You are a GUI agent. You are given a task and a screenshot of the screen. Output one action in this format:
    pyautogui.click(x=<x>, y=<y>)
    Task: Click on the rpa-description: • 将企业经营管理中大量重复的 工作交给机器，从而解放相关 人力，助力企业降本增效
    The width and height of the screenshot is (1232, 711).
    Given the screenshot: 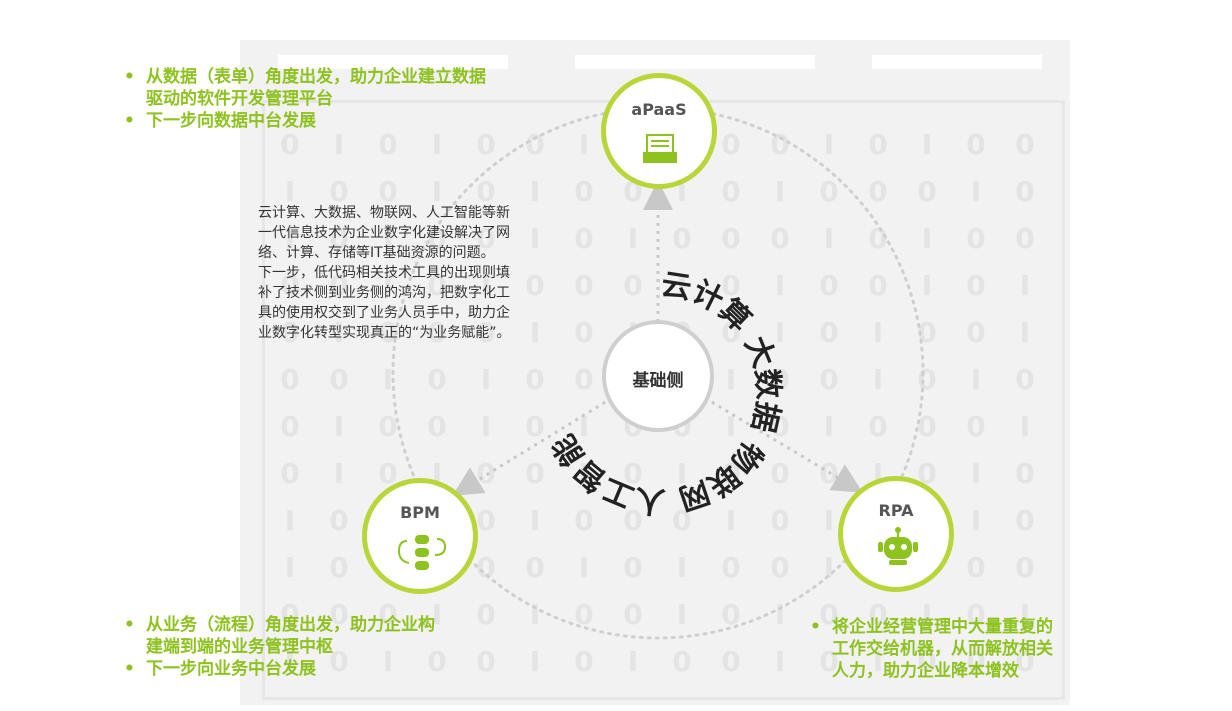 What is the action you would take?
    pyautogui.click(x=931, y=649)
    